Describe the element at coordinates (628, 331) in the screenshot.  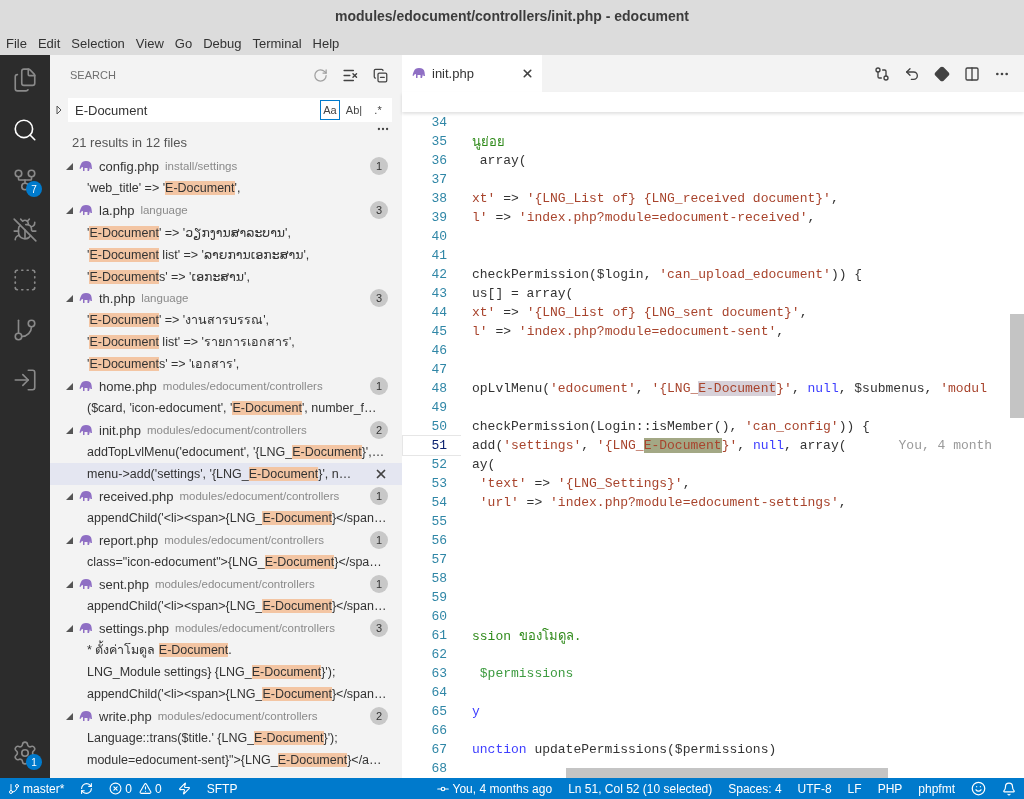
I see `code-line: l' => 'index.php?module=edocument-sent',` at that location.